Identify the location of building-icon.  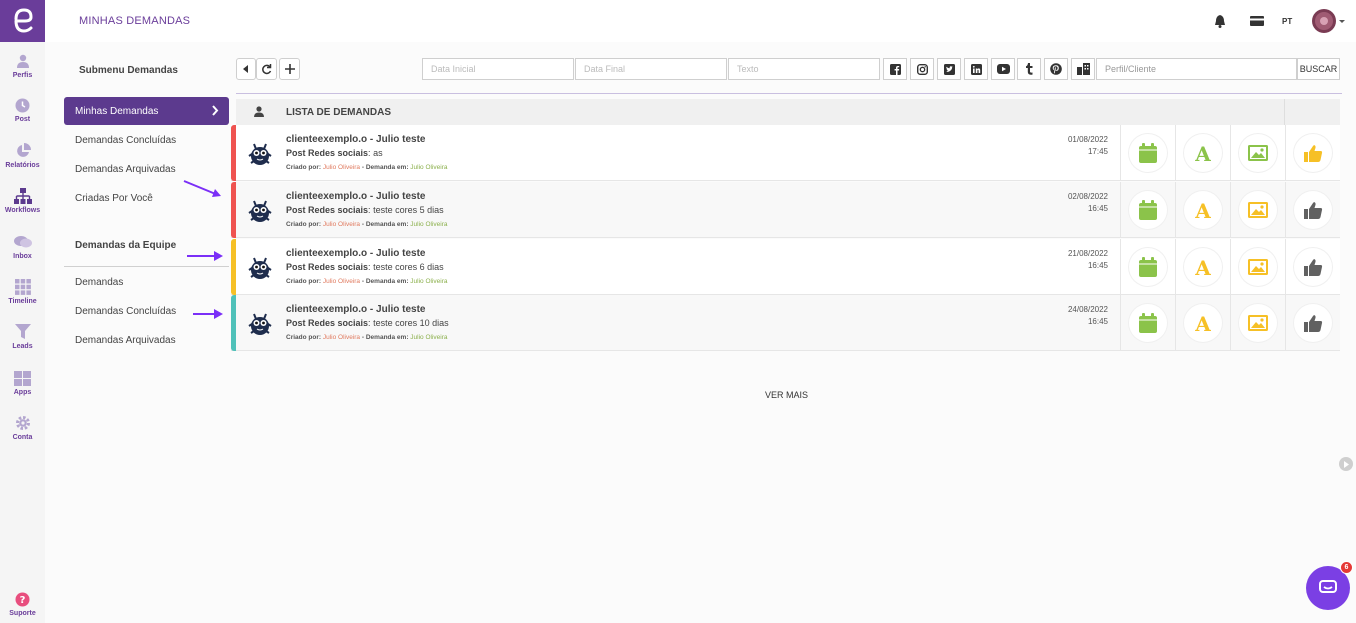
(1083, 69).